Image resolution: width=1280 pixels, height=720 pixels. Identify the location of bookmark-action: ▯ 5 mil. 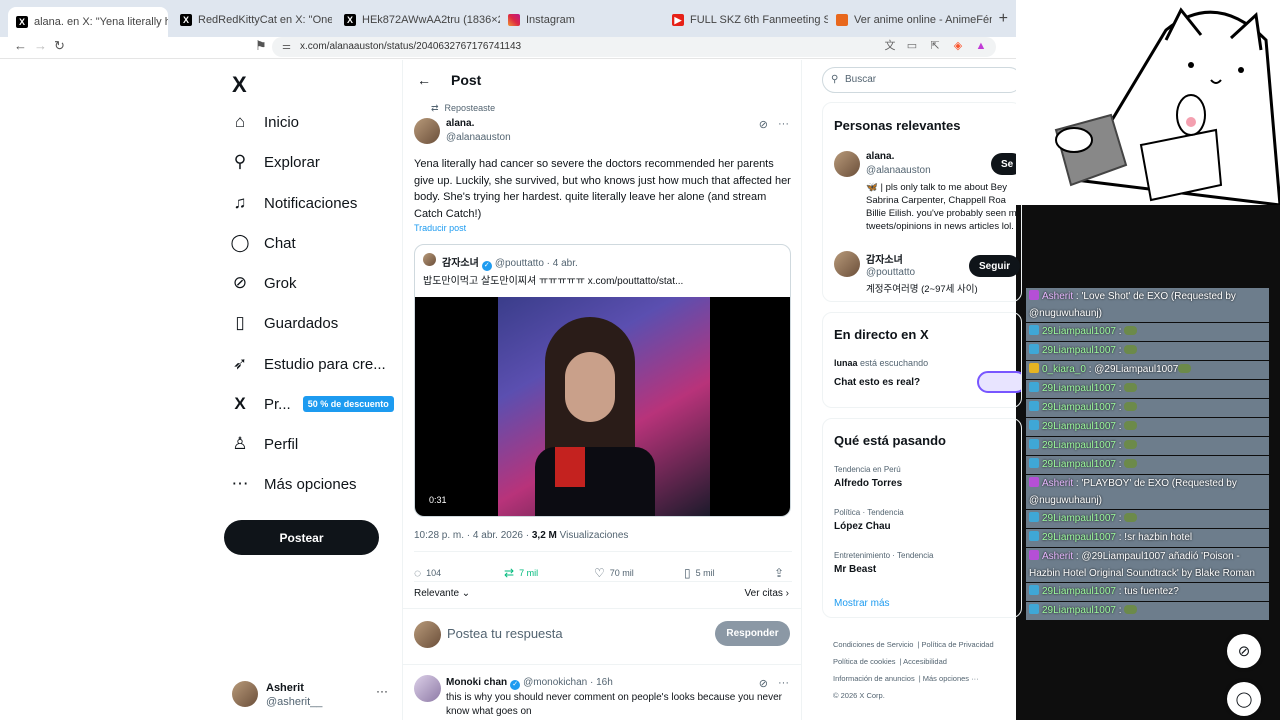
(699, 573).